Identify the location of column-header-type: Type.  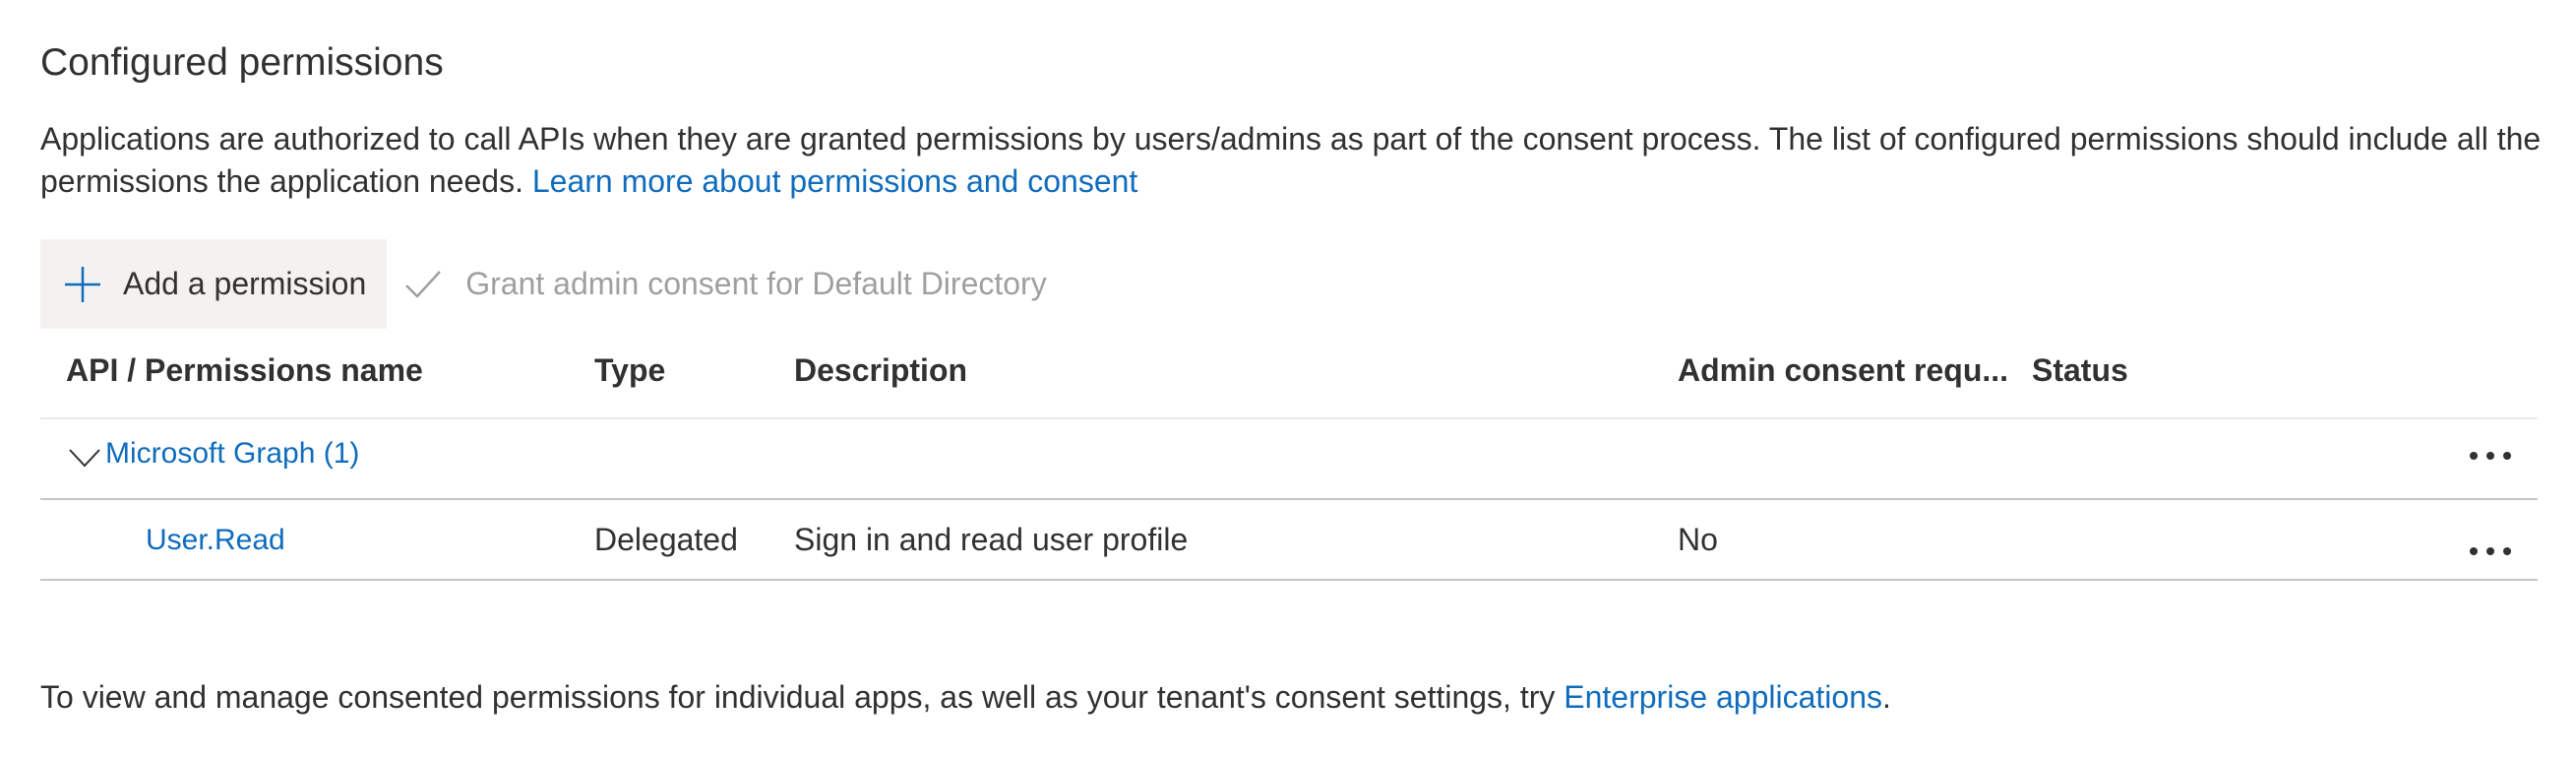
(629, 370).